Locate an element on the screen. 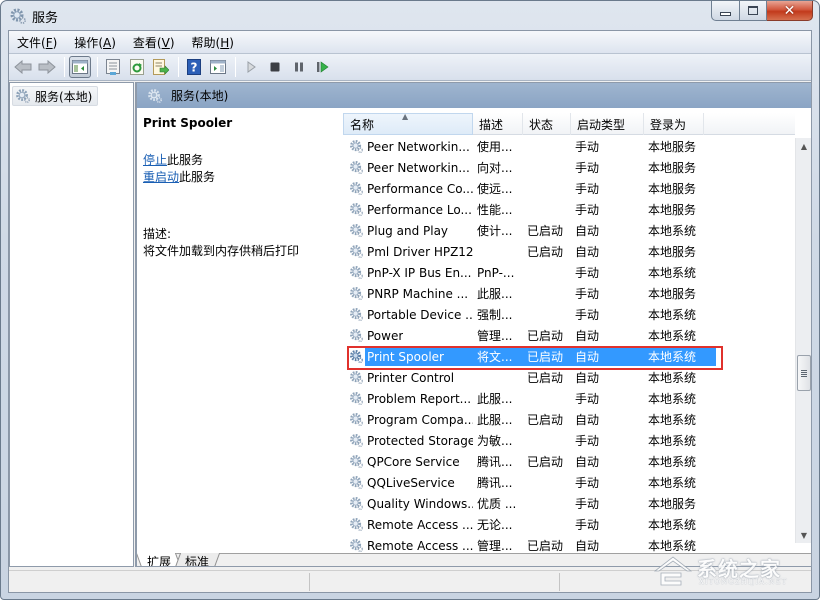 The width and height of the screenshot is (820, 600). table-row: QQLiveService 腾讯... 手动 本地系统 is located at coordinates (569, 482).